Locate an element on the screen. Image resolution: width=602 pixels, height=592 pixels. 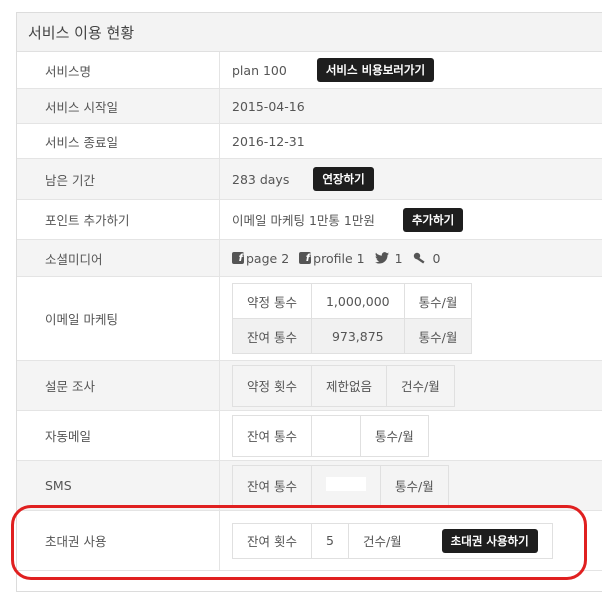
points-value: 이메일 마케팅 1만통 1만원 is located at coordinates (303, 220).